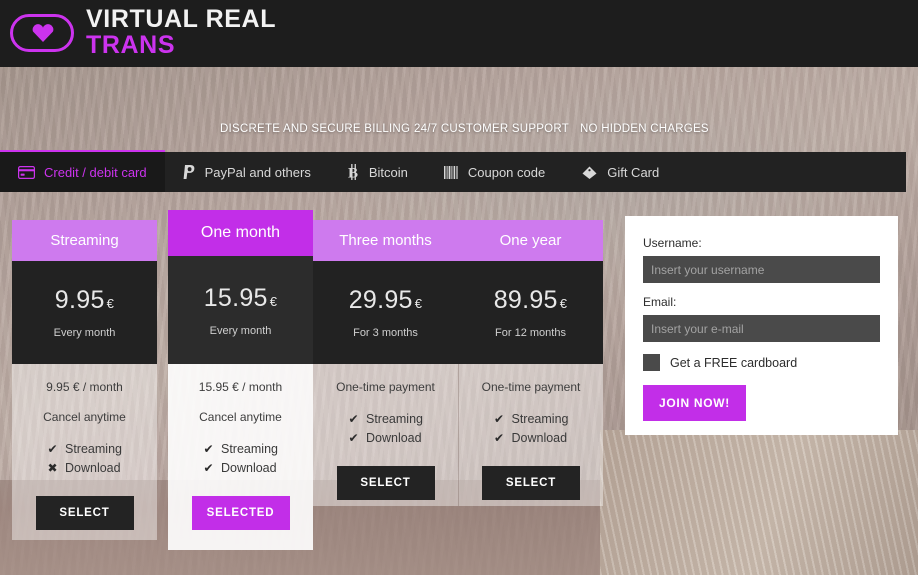 The width and height of the screenshot is (918, 575). I want to click on plan-price-amount: 15.95, so click(235, 297).